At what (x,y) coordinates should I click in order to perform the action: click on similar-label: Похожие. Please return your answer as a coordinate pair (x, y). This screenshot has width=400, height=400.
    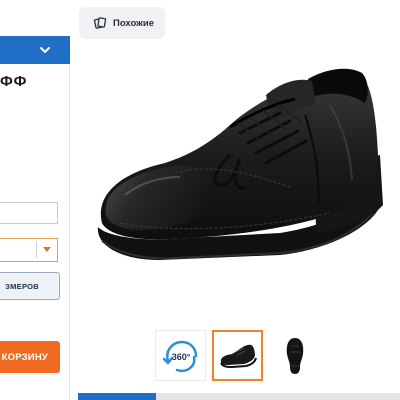
    Looking at the image, I should click on (133, 23).